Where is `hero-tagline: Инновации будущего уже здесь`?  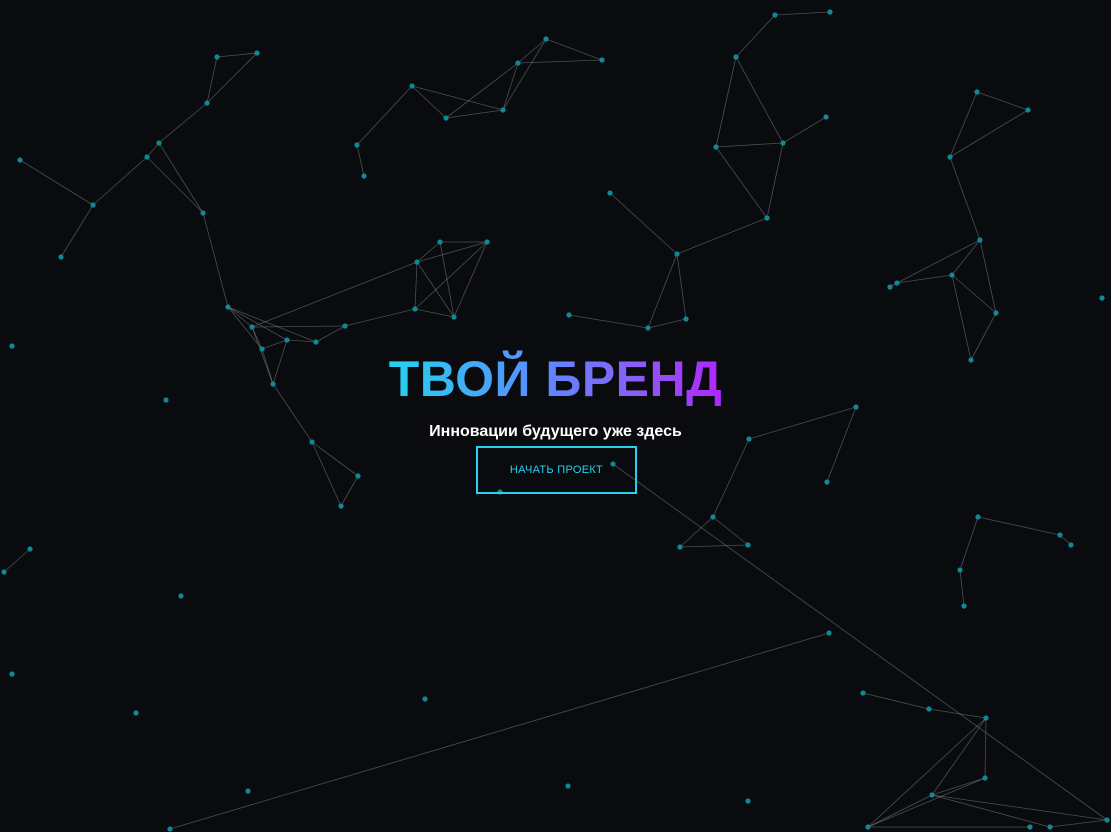 hero-tagline: Инновации будущего уже здесь is located at coordinates (555, 431).